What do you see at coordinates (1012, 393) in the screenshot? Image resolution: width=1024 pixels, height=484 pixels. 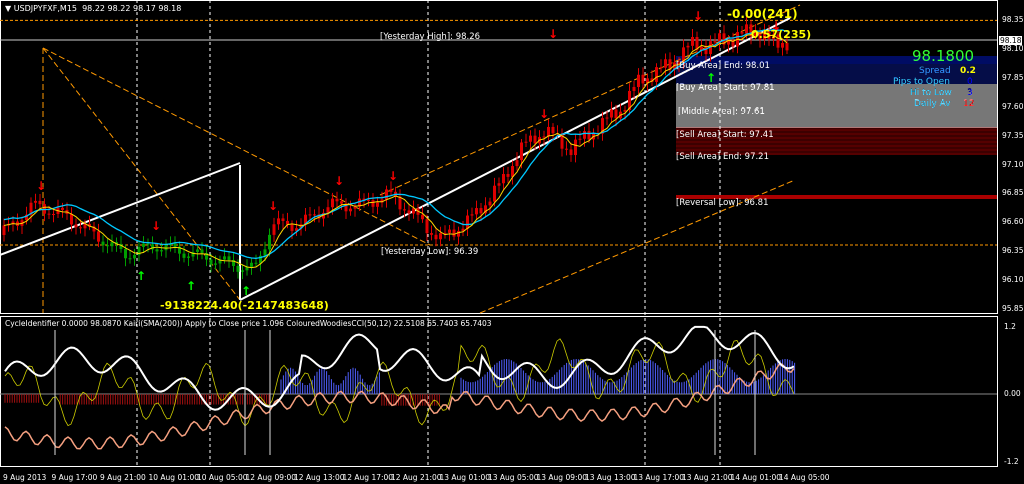 I see `indicator-tick: 0.00` at bounding box center [1012, 393].